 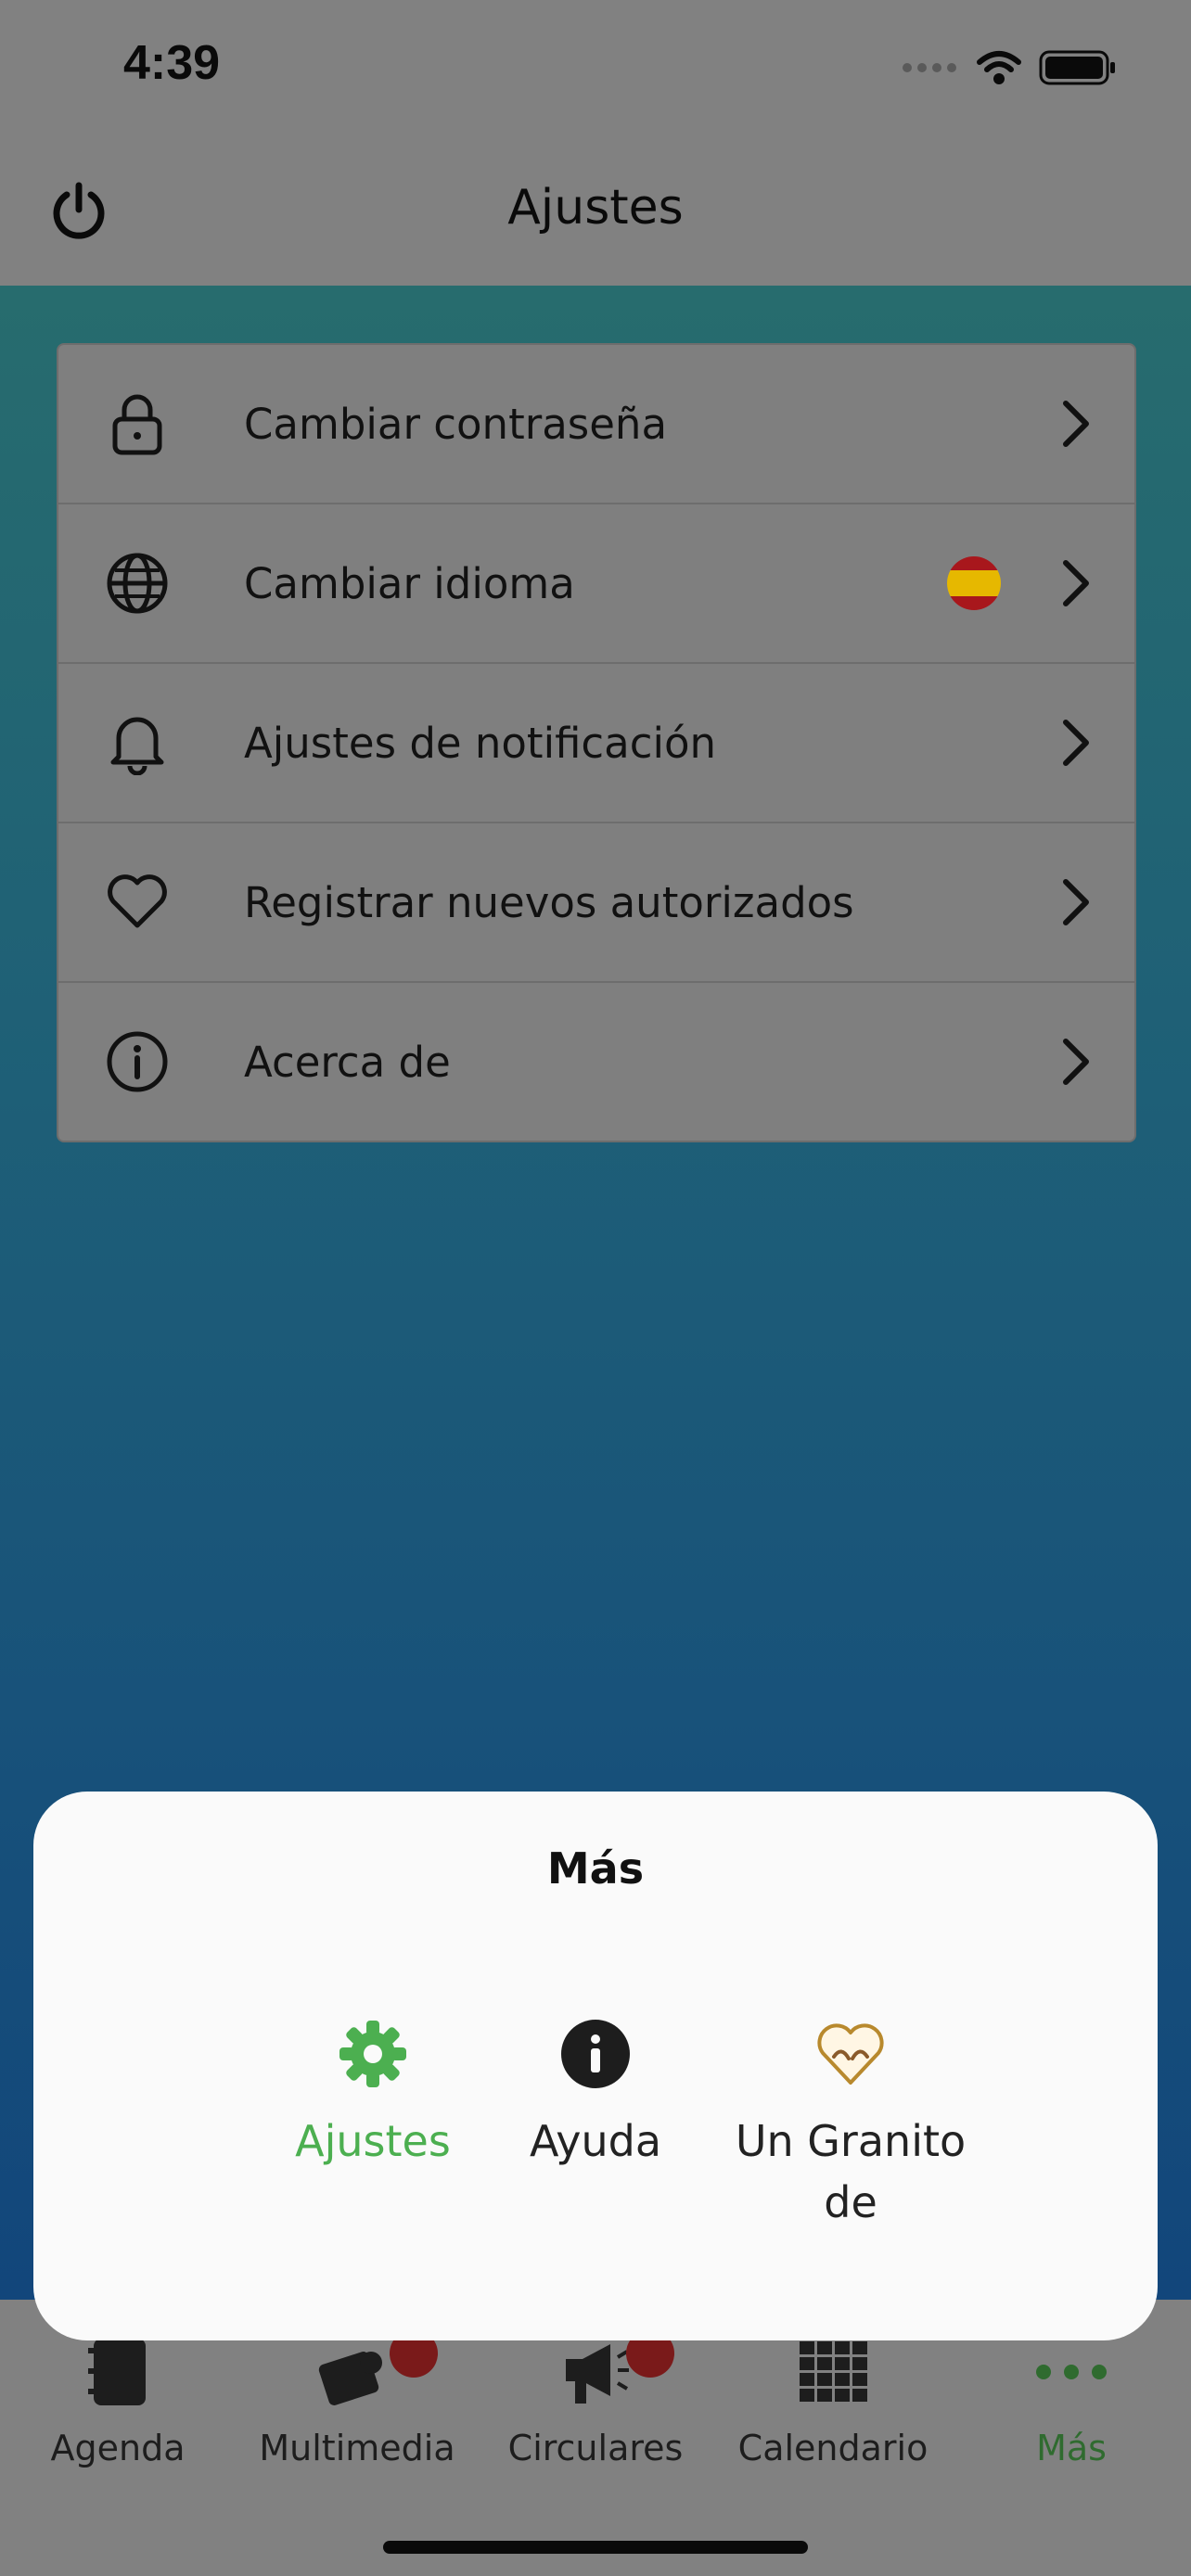 I want to click on hands-heart-logo, so click(x=850, y=2054).